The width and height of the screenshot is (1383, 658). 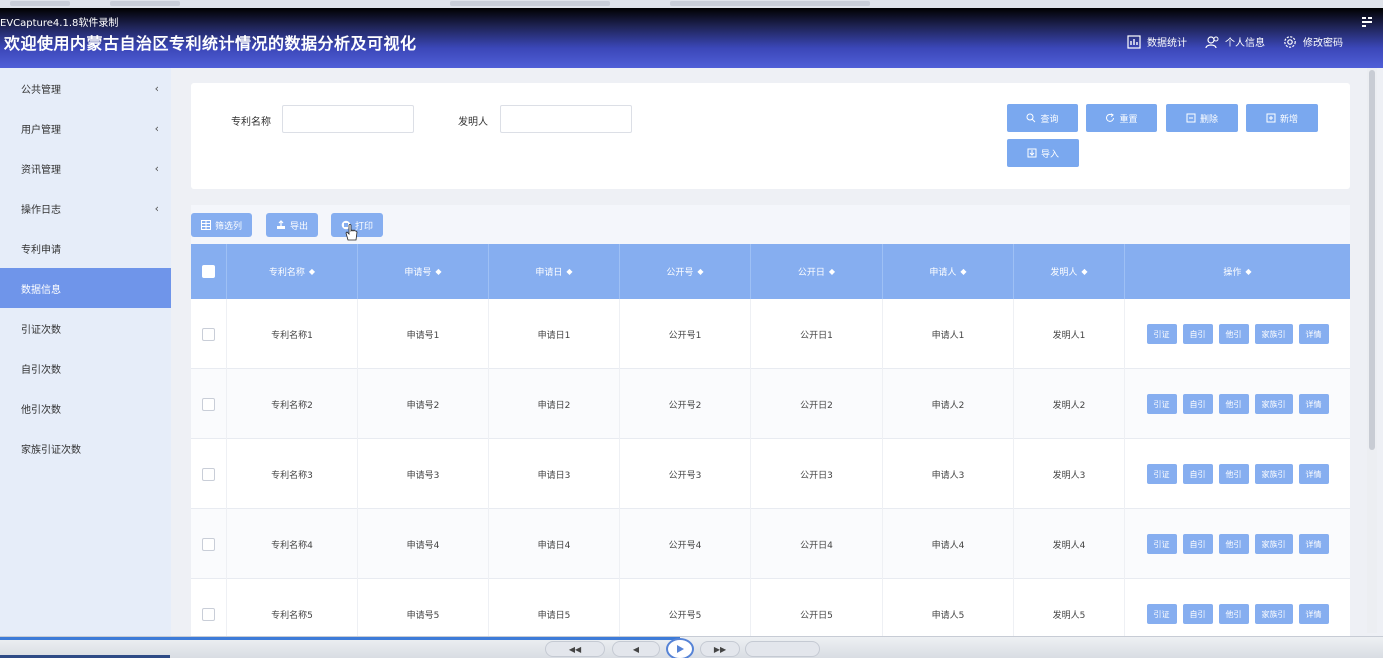 What do you see at coordinates (1157, 41) in the screenshot?
I see `nav-data-statistics: 数据统计` at bounding box center [1157, 41].